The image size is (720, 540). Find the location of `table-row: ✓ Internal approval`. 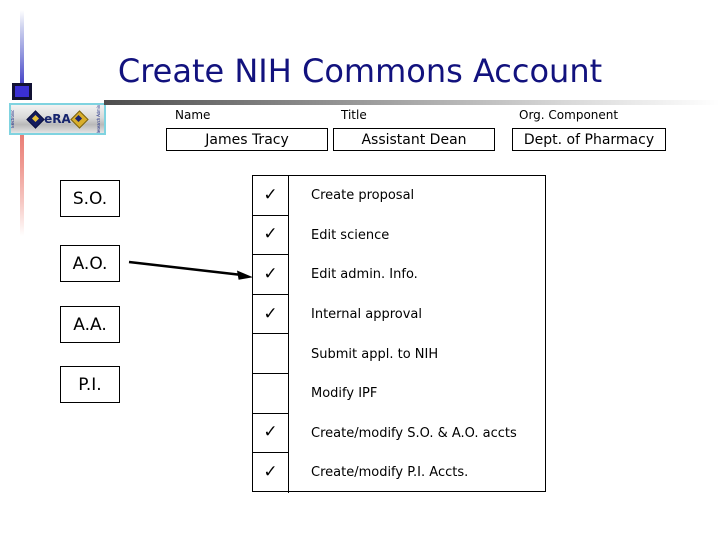

table-row: ✓ Internal approval is located at coordinates (400, 314).